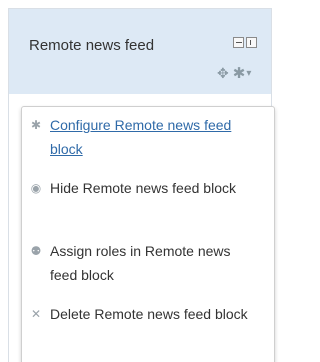 This screenshot has height=362, width=320. What do you see at coordinates (36, 314) in the screenshot?
I see `delete-icon: ✕` at bounding box center [36, 314].